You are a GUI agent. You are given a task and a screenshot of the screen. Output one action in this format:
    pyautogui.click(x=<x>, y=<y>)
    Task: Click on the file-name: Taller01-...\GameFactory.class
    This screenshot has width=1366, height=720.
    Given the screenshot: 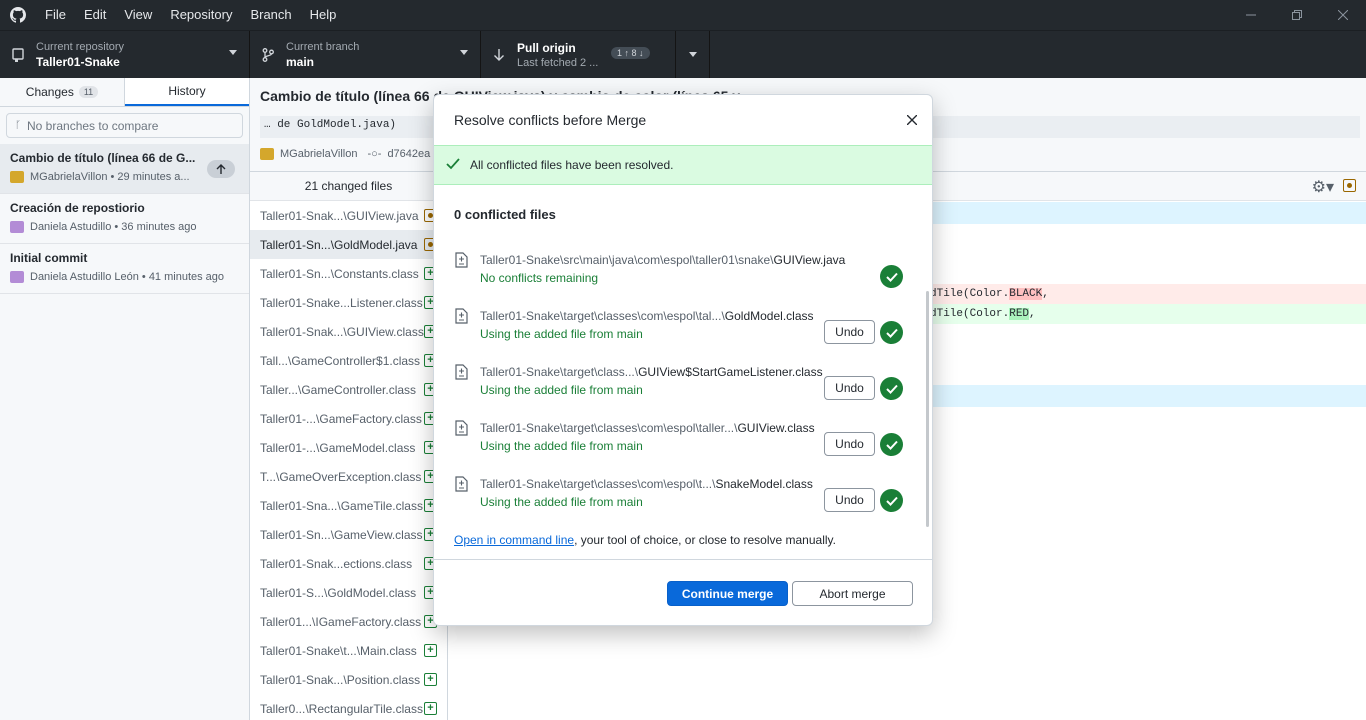 What is the action you would take?
    pyautogui.click(x=341, y=418)
    